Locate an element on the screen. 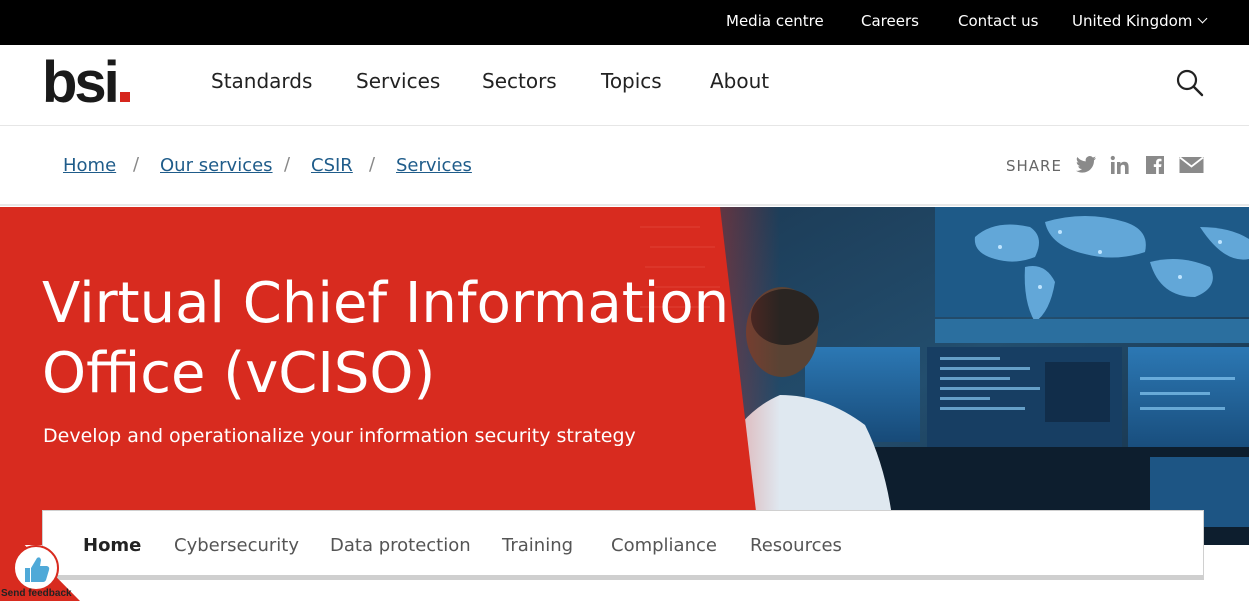 Image resolution: width=1249 pixels, height=601 pixels. linkedin-icon is located at coordinates (1120, 165).